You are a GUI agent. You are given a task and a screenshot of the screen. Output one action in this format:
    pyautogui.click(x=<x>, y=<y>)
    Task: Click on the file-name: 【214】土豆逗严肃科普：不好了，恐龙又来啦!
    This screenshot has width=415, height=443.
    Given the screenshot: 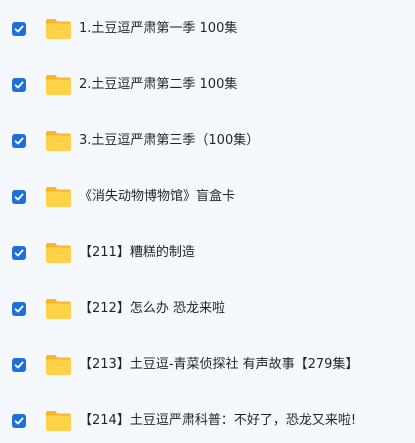 What is the action you would take?
    pyautogui.click(x=218, y=420)
    